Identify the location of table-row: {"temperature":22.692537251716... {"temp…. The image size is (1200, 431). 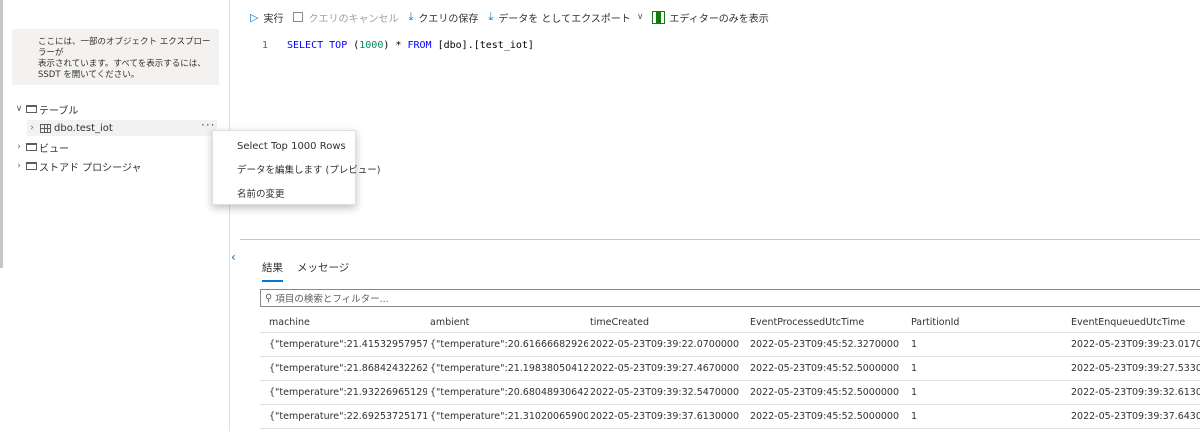
(730, 417).